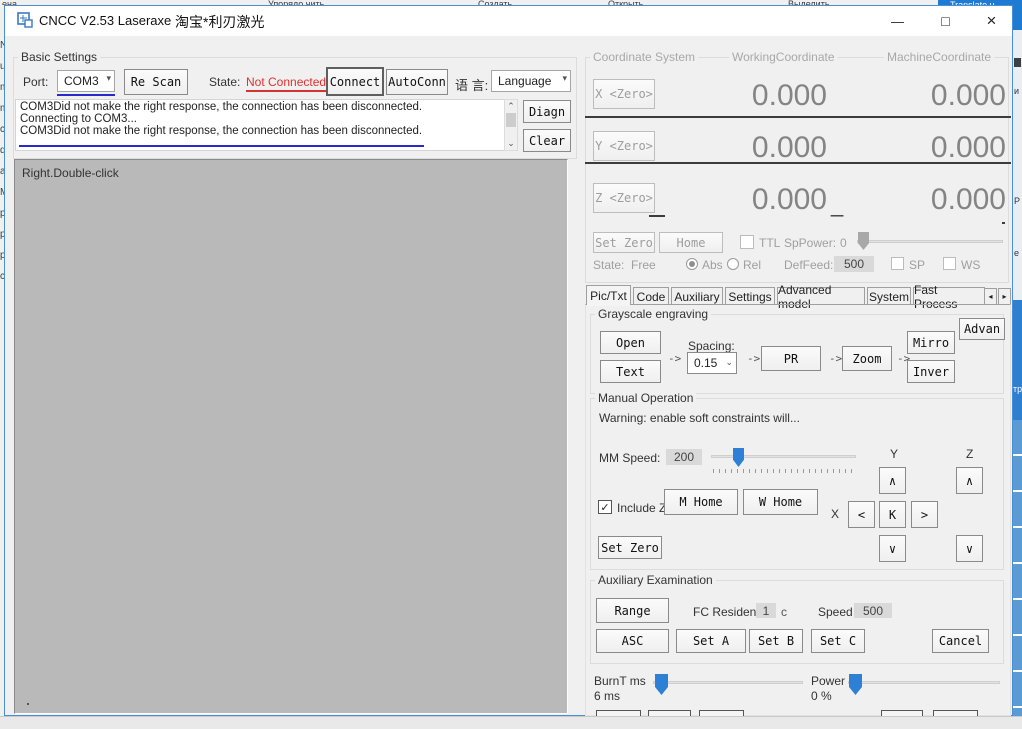  Describe the element at coordinates (220, 22) in the screenshot. I see `window-title-cn: 淘宝*利刃激光` at that location.